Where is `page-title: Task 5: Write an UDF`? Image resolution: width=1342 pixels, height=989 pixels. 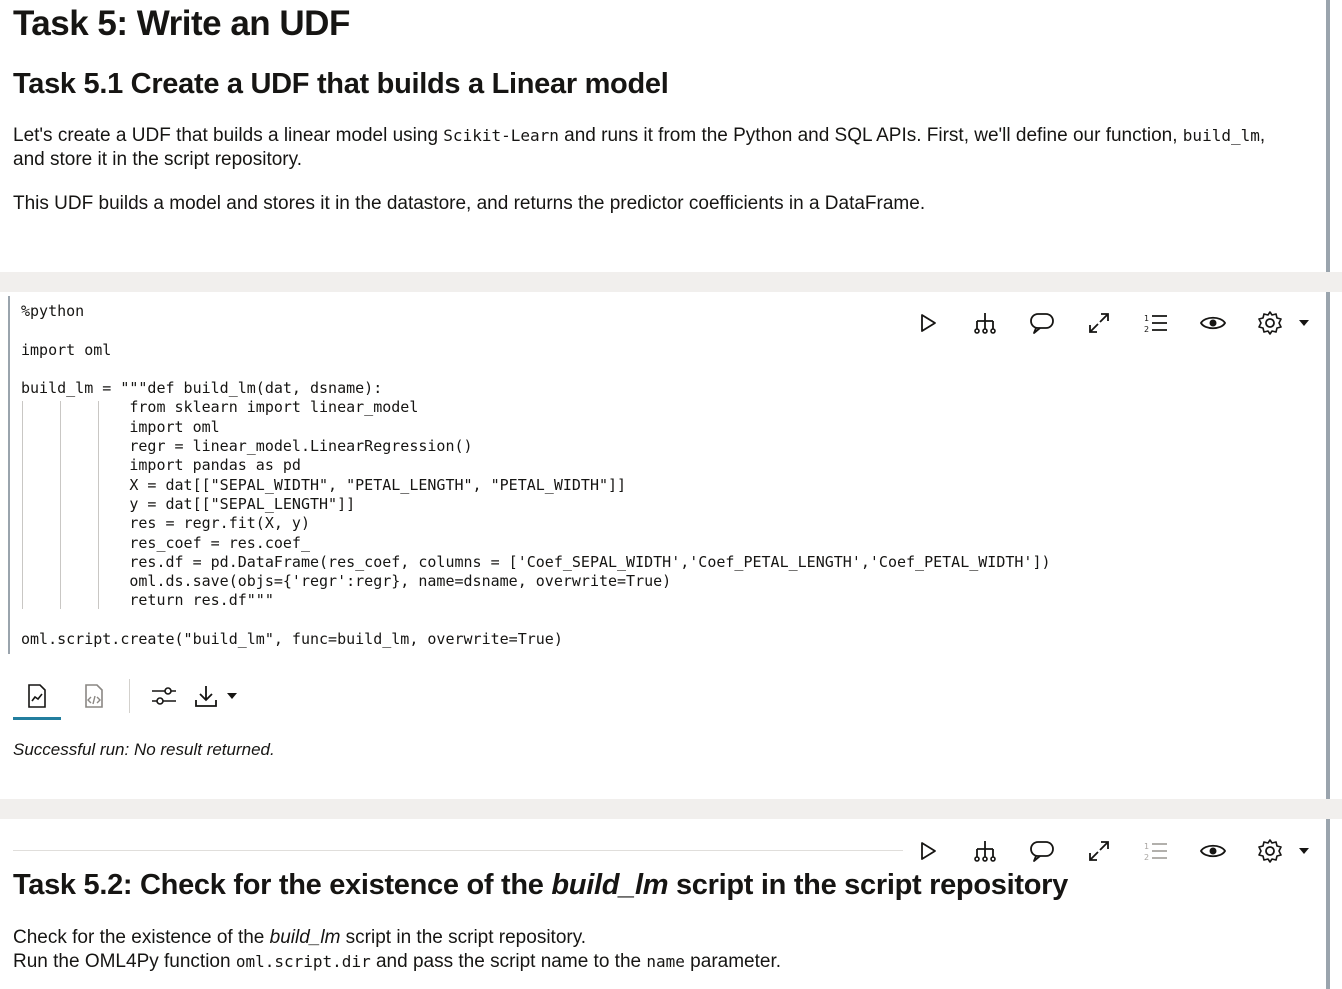
page-title: Task 5: Write an UDF is located at coordinates (181, 23).